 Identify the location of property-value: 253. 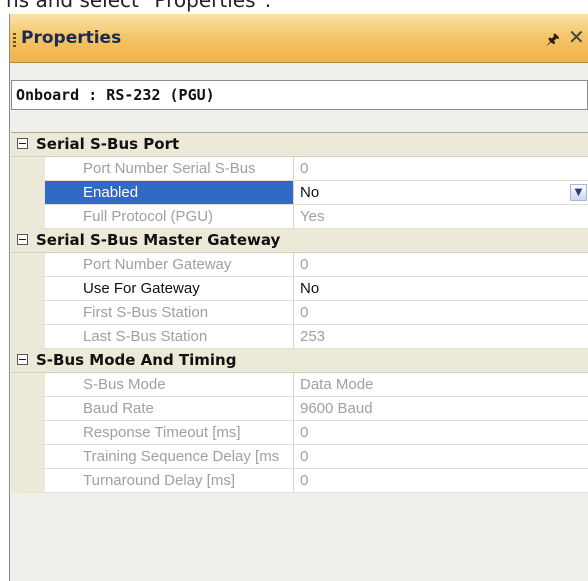
(313, 336).